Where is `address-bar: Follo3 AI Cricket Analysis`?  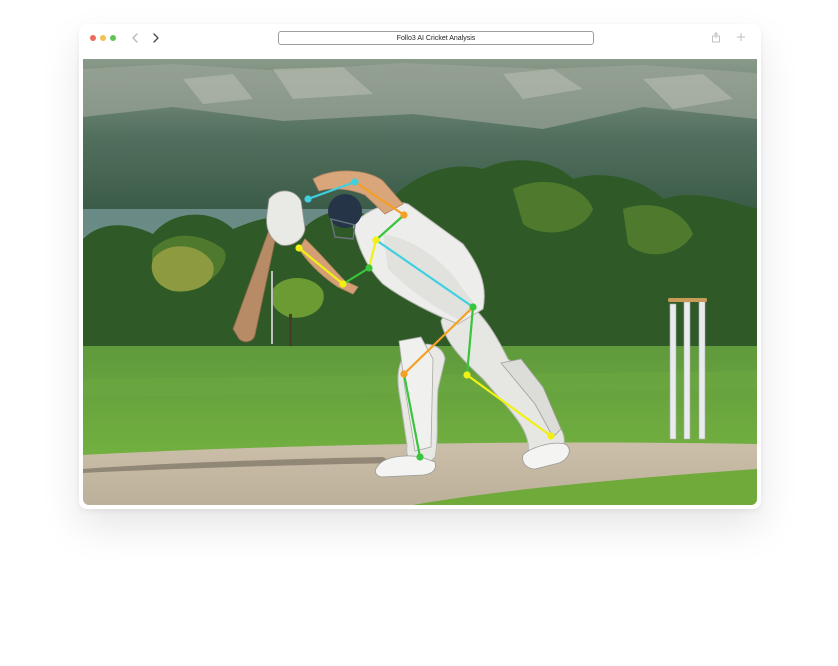
address-bar: Follo3 AI Cricket Analysis is located at coordinates (436, 38).